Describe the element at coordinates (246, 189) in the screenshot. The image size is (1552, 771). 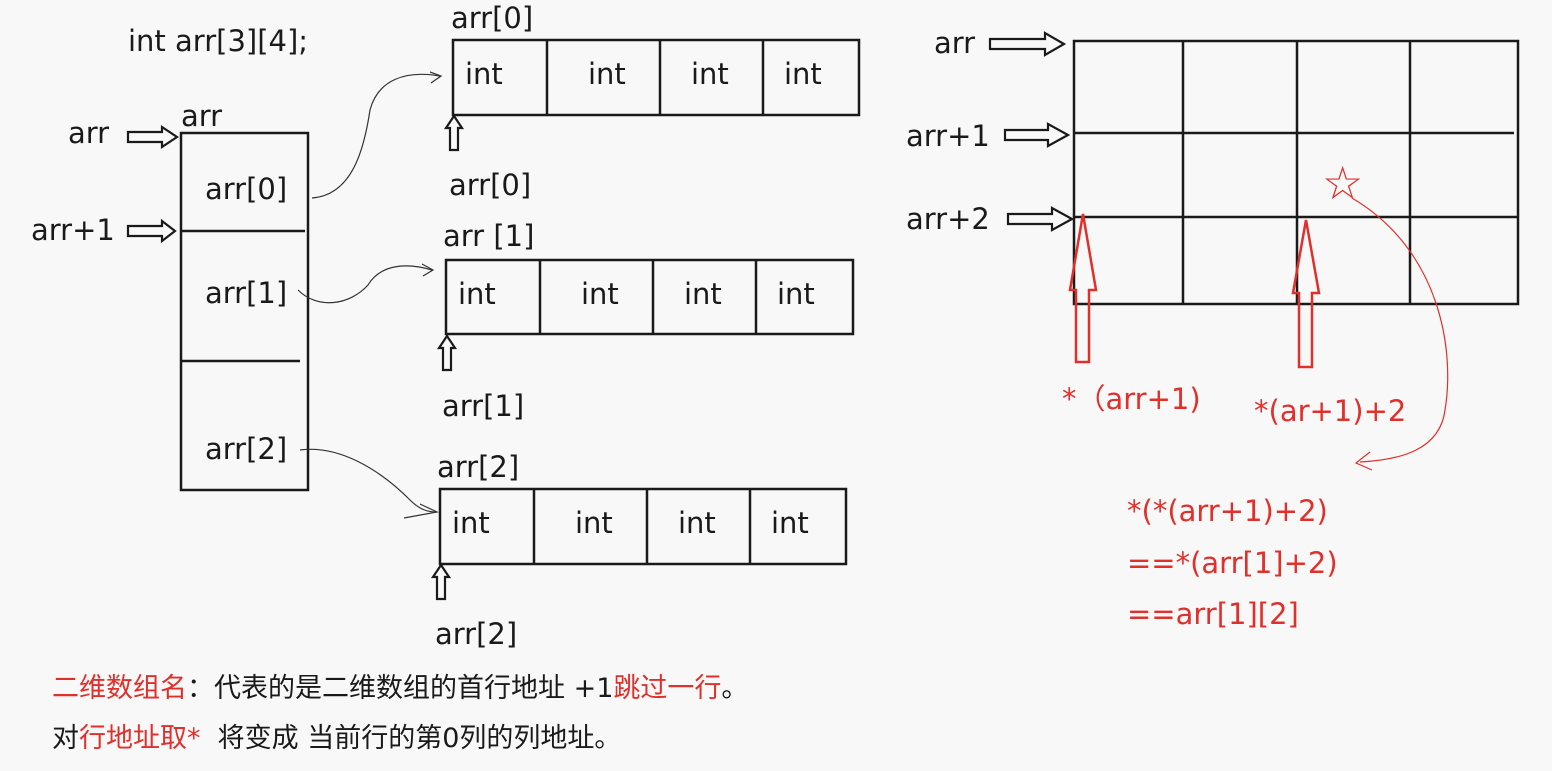
I see `left-row-label: arr[0]` at that location.